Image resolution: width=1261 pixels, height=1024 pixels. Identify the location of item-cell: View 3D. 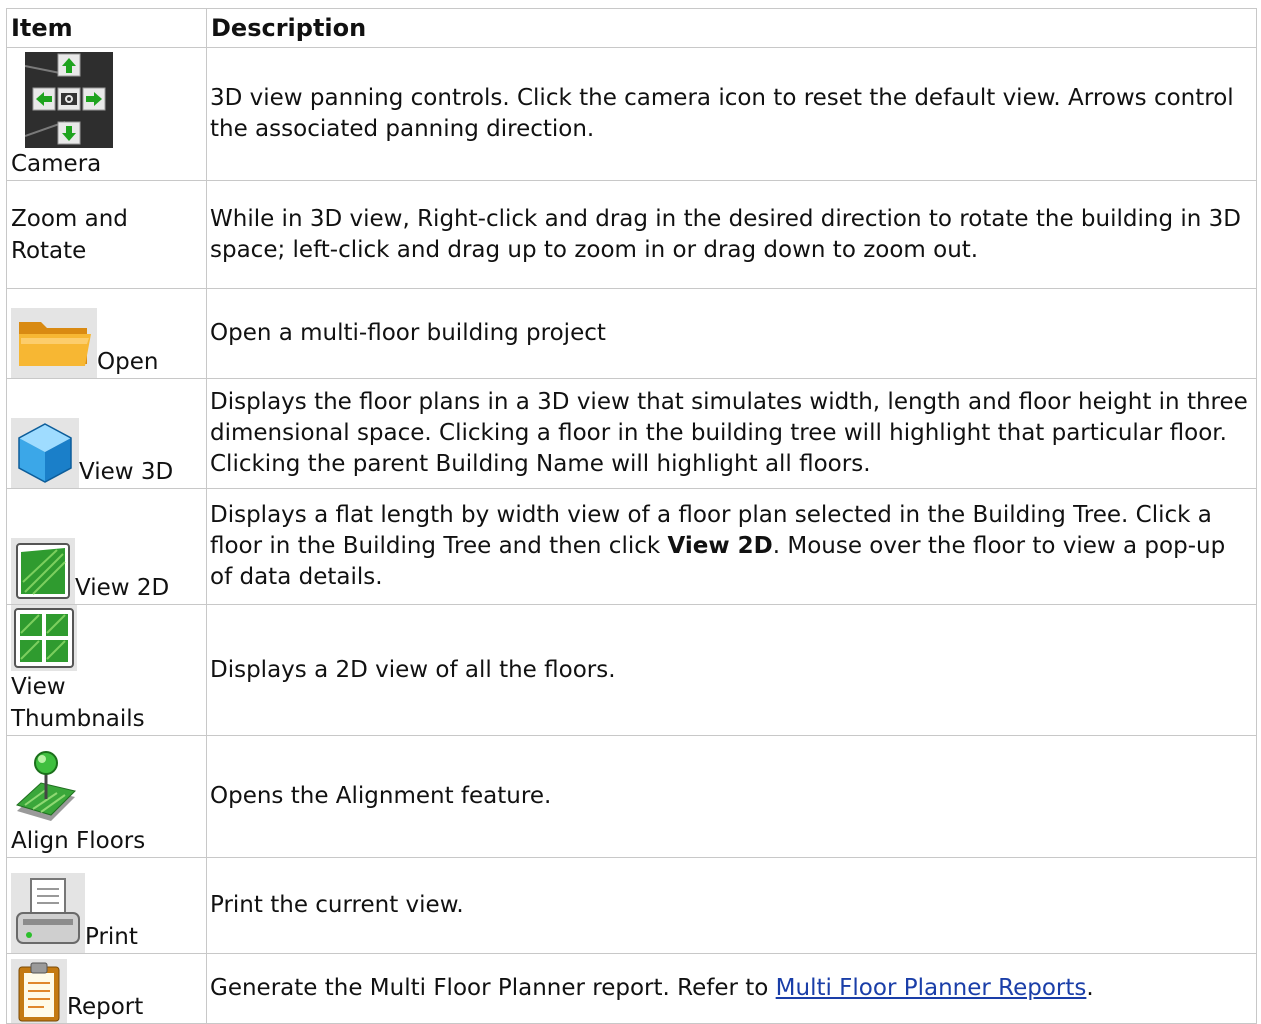
(106, 433).